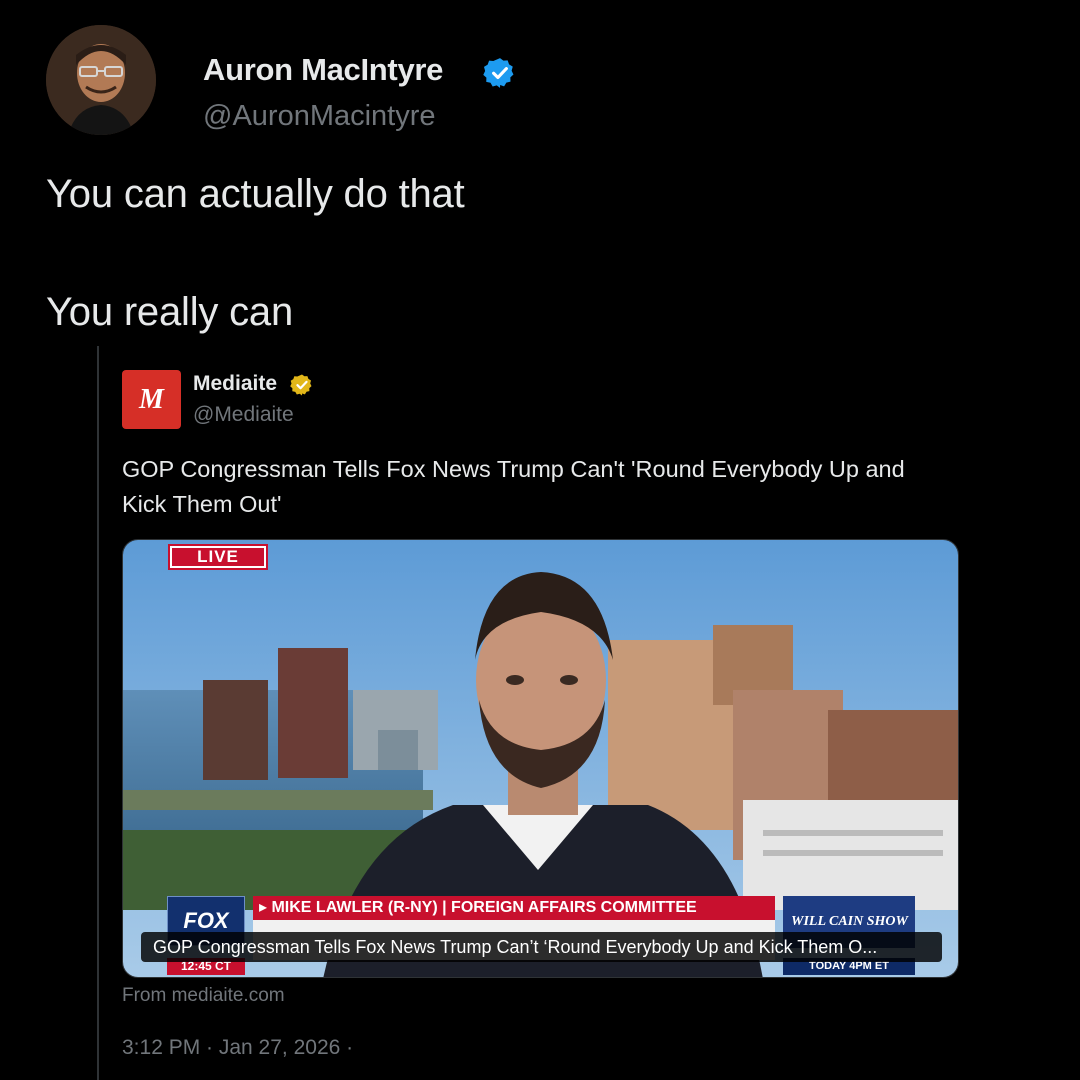  What do you see at coordinates (301, 385) in the screenshot?
I see `verified-gold-badge-icon` at bounding box center [301, 385].